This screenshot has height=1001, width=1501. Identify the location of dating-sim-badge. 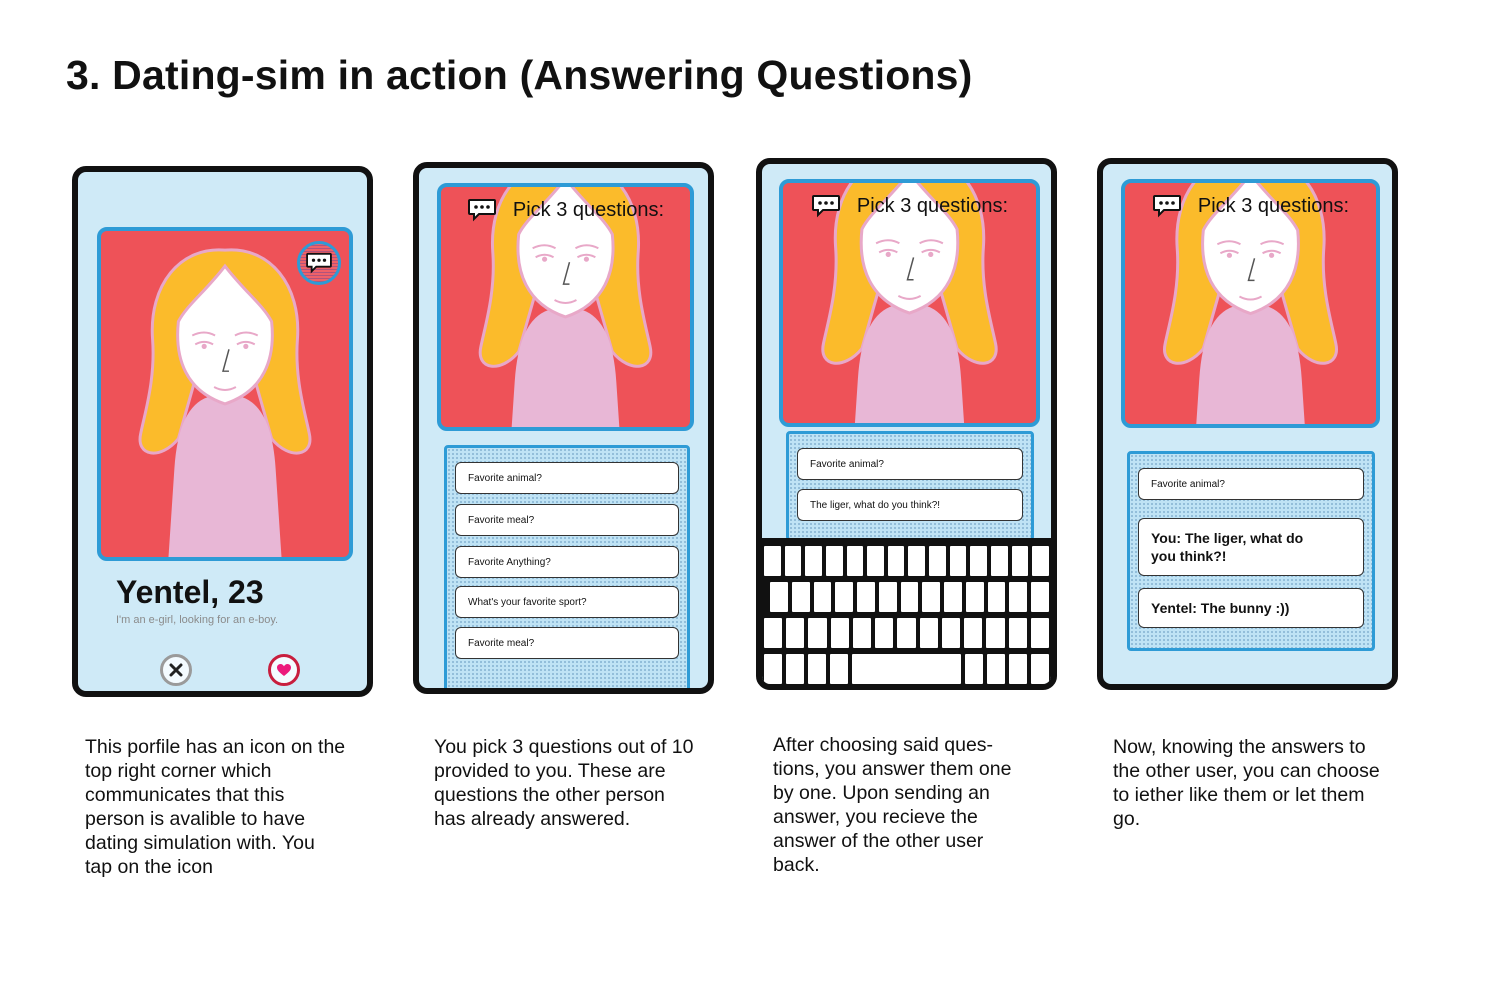
(319, 263).